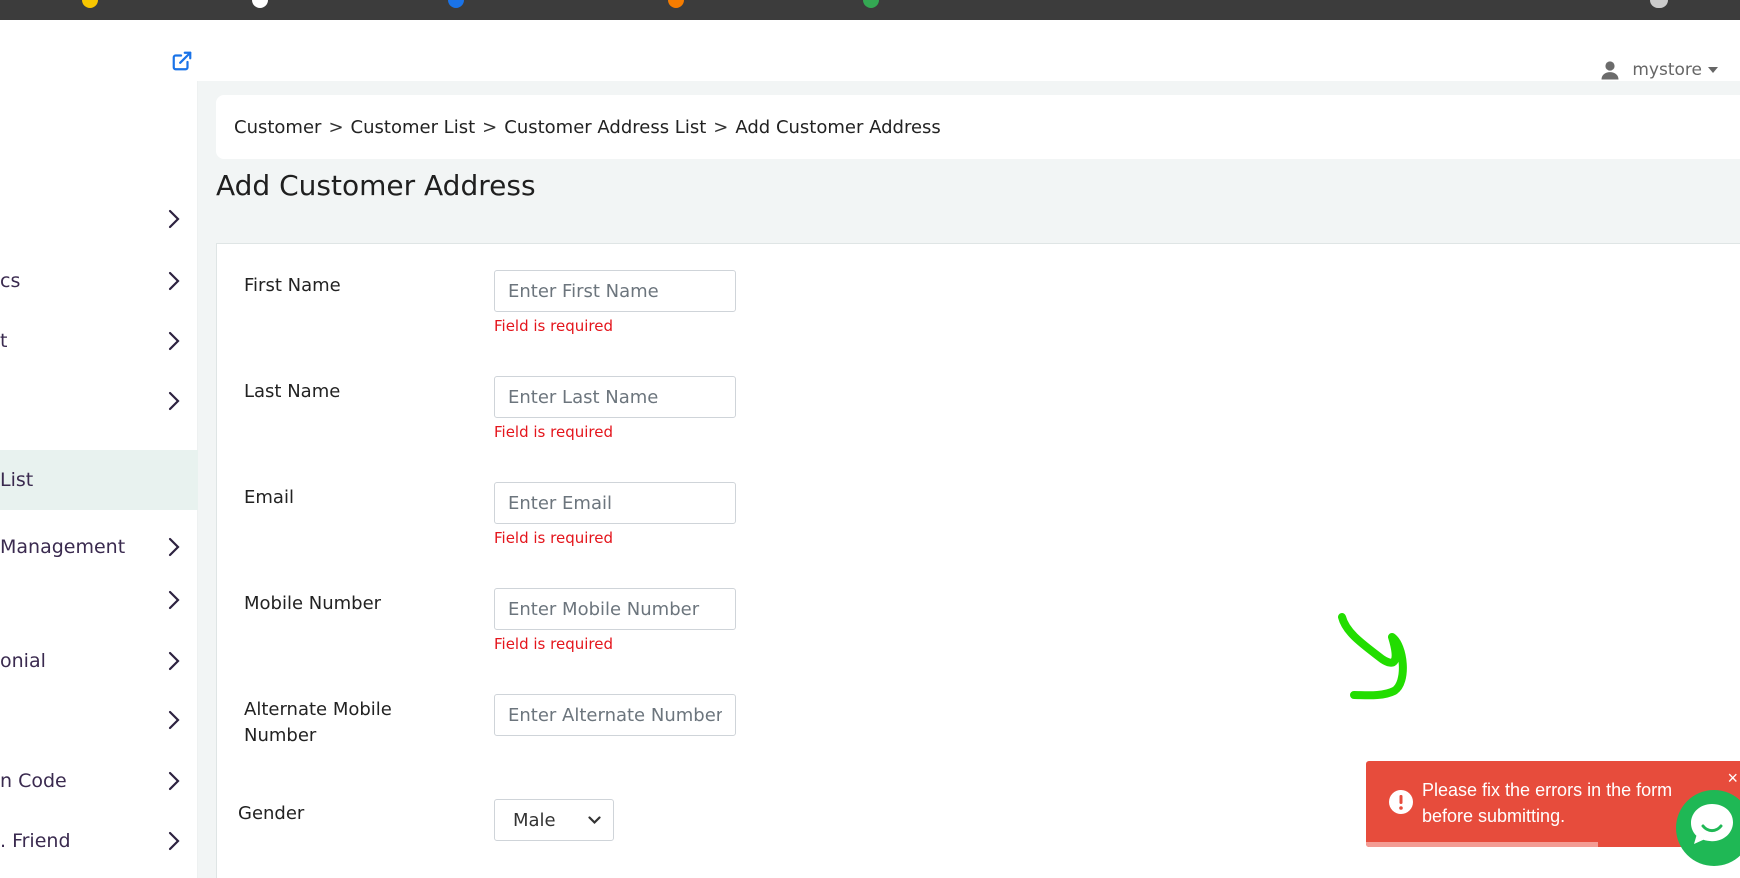 The image size is (1740, 878). What do you see at coordinates (1732, 778) in the screenshot?
I see `toast-close-button: ×` at bounding box center [1732, 778].